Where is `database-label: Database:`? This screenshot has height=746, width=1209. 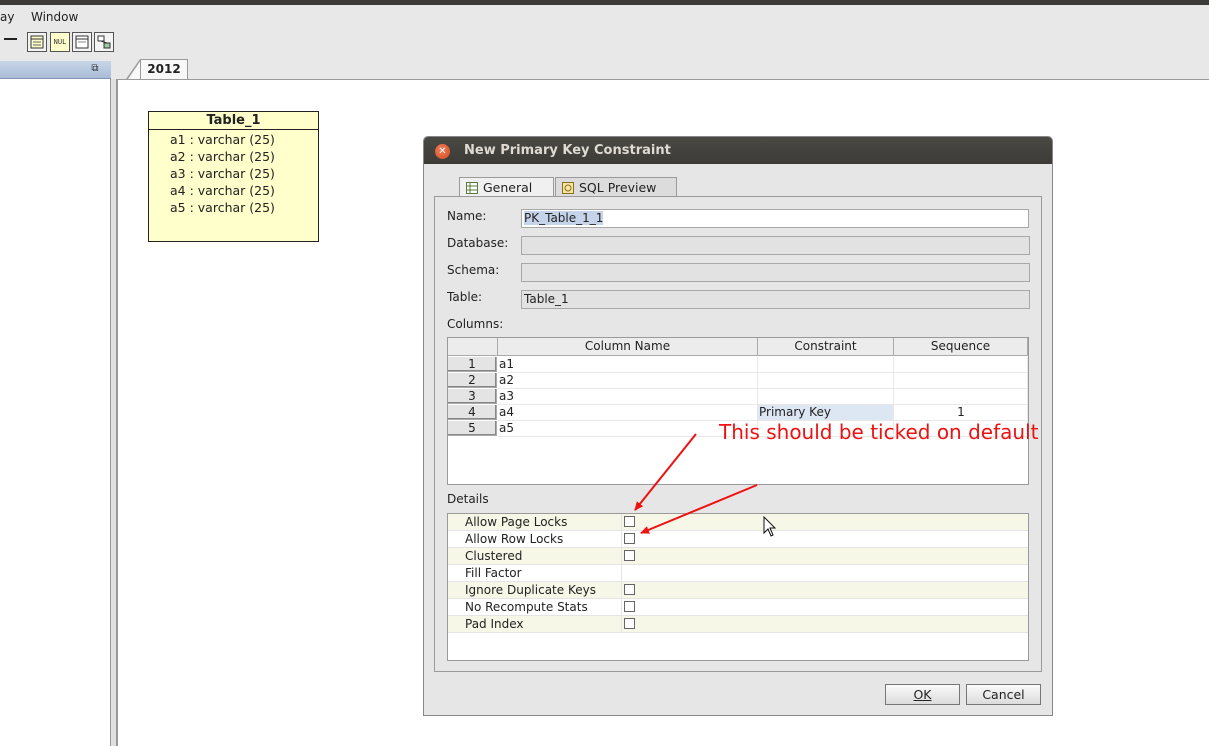
database-label: Database: is located at coordinates (478, 243).